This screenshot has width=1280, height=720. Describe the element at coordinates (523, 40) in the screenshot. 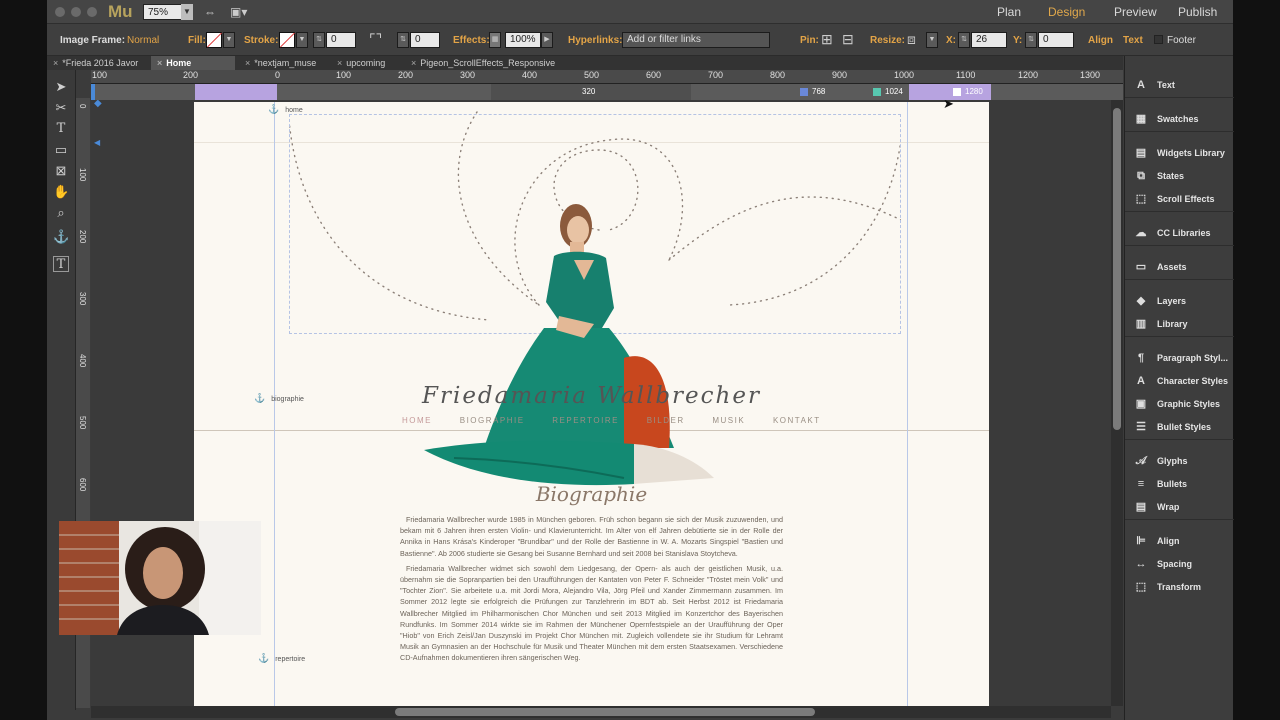

I see `opacity-input: 100%` at that location.